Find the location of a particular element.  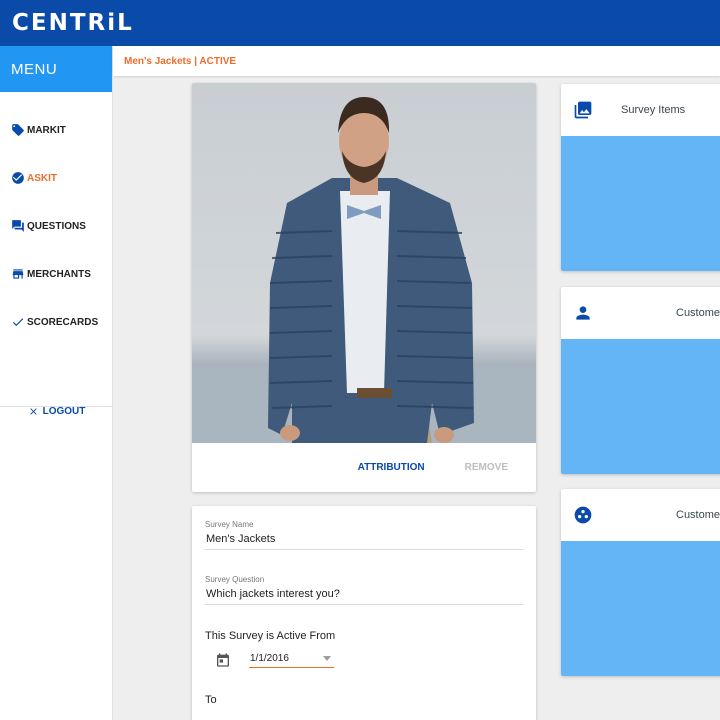

attribution-button: ATTRIBUTION is located at coordinates (391, 467).